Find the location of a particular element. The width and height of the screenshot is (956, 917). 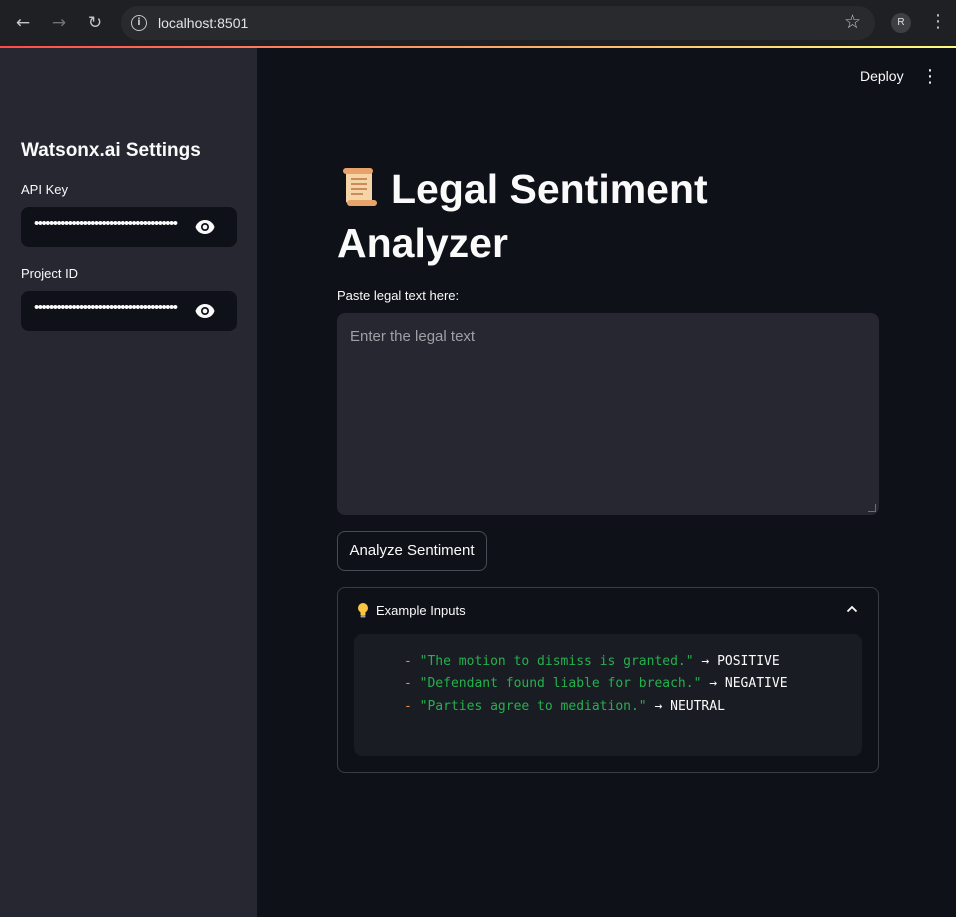

api-key-masked-value: •••••••••••••••••••••••••••••••••••••• is located at coordinates (106, 223).